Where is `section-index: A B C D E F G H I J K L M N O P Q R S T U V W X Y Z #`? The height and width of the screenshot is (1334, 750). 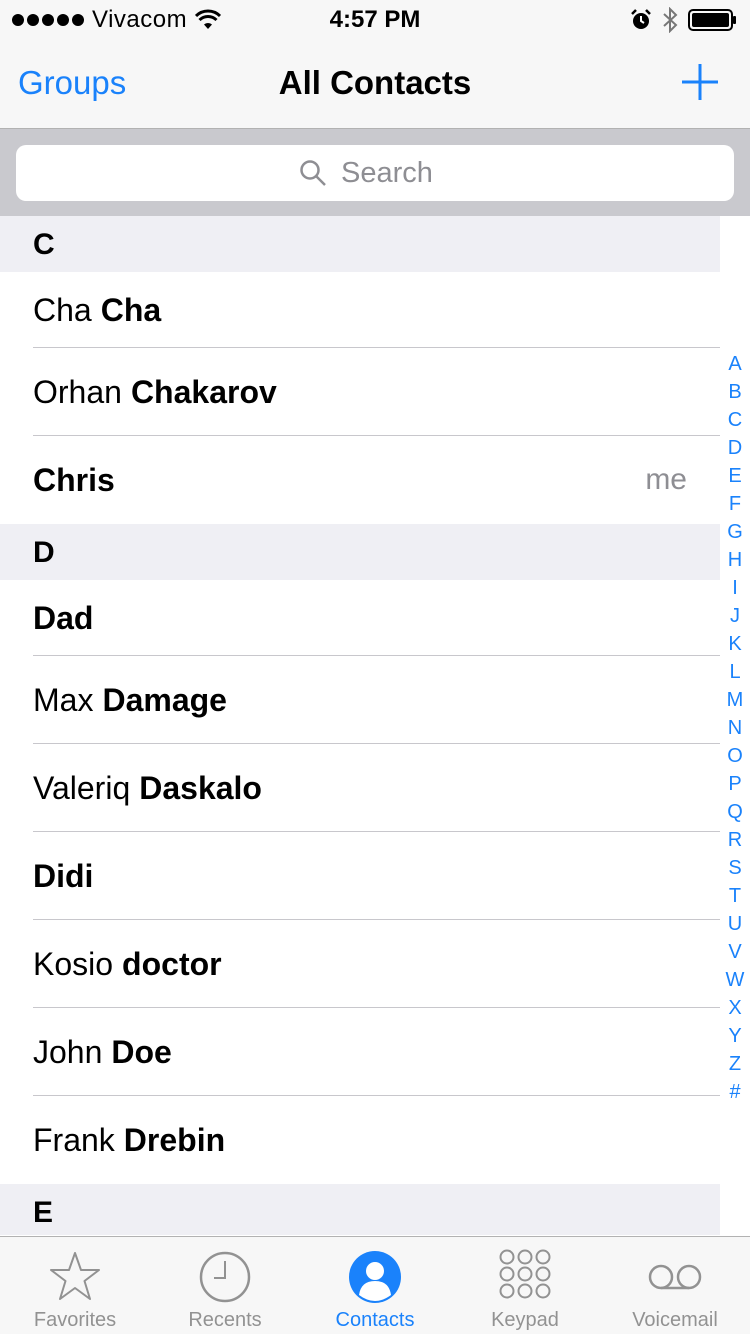 section-index: A B C D E F G H I J K L M N O P Q R S T U V W X Y Z # is located at coordinates (735, 728).